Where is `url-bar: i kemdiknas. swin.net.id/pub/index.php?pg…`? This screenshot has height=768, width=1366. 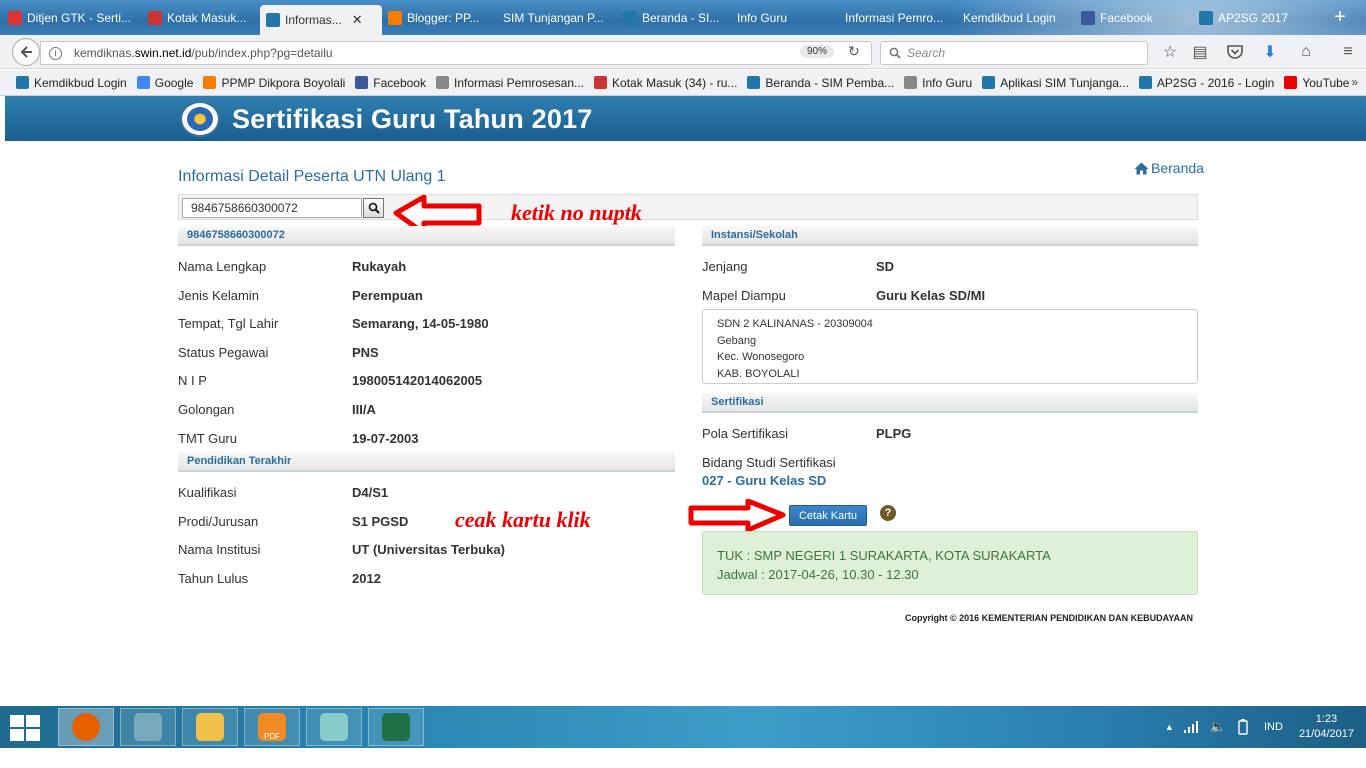 url-bar: i kemdiknas. swin.net.id/pub/index.php?pg… is located at coordinates (456, 53).